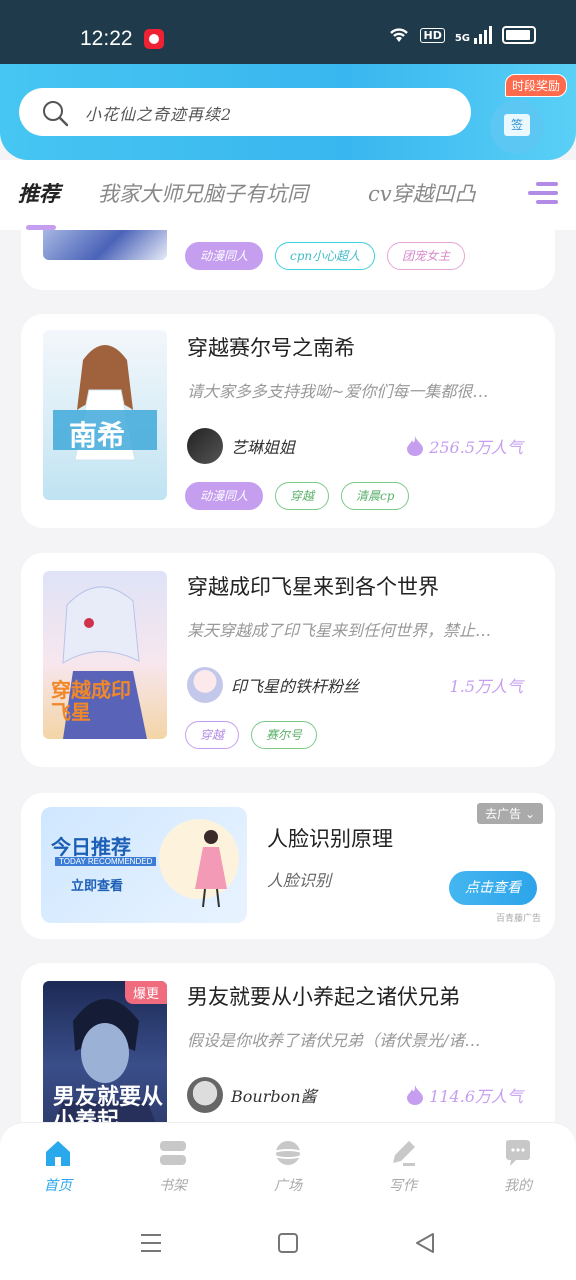  What do you see at coordinates (39, 193) in the screenshot?
I see `tab-recommend: 推荐` at bounding box center [39, 193].